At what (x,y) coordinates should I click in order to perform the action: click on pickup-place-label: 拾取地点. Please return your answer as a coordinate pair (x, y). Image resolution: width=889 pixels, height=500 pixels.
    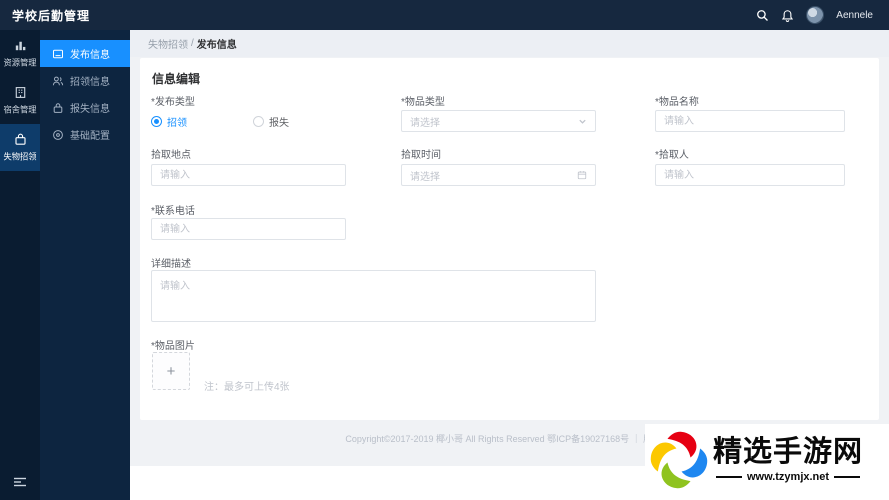
    Looking at the image, I should click on (171, 155).